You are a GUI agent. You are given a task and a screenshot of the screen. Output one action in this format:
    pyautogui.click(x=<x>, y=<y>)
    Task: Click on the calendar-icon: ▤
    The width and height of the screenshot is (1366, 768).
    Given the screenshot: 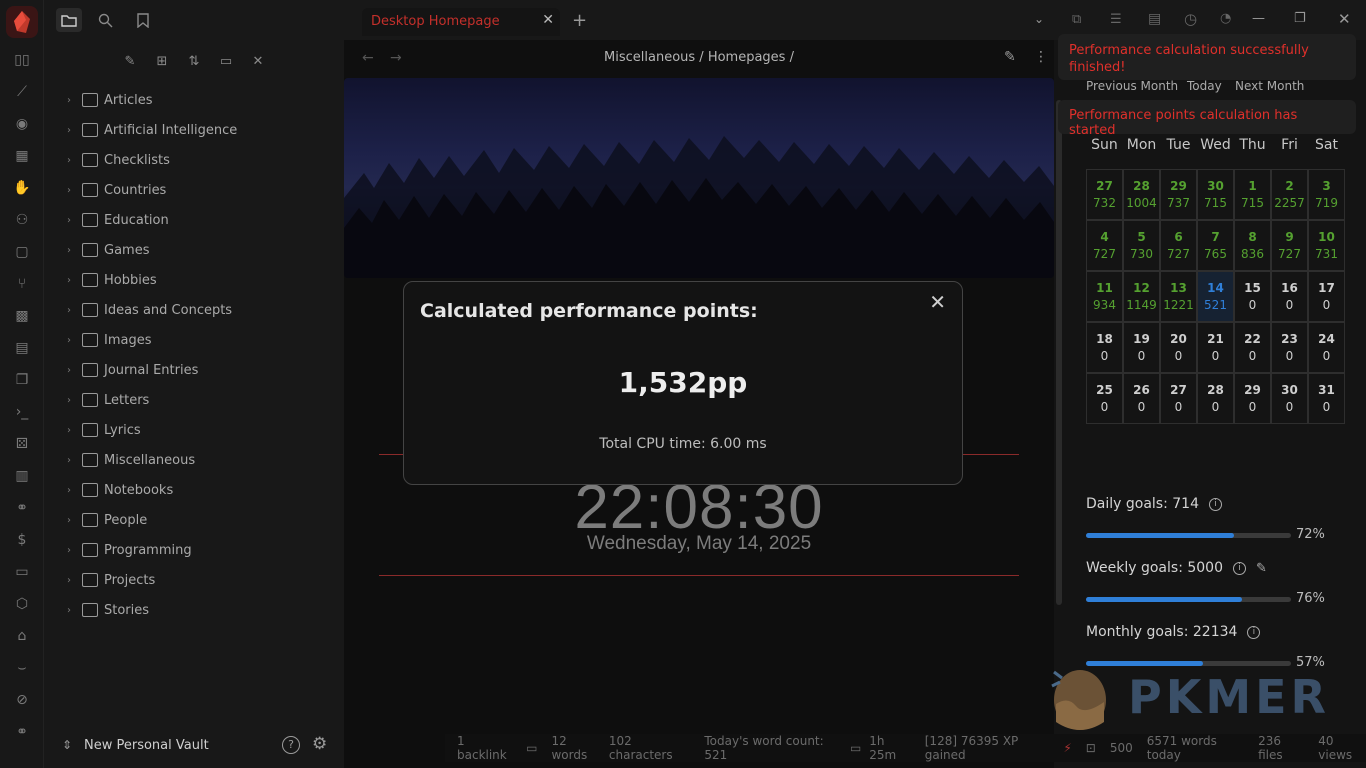 What is the action you would take?
    pyautogui.click(x=22, y=348)
    